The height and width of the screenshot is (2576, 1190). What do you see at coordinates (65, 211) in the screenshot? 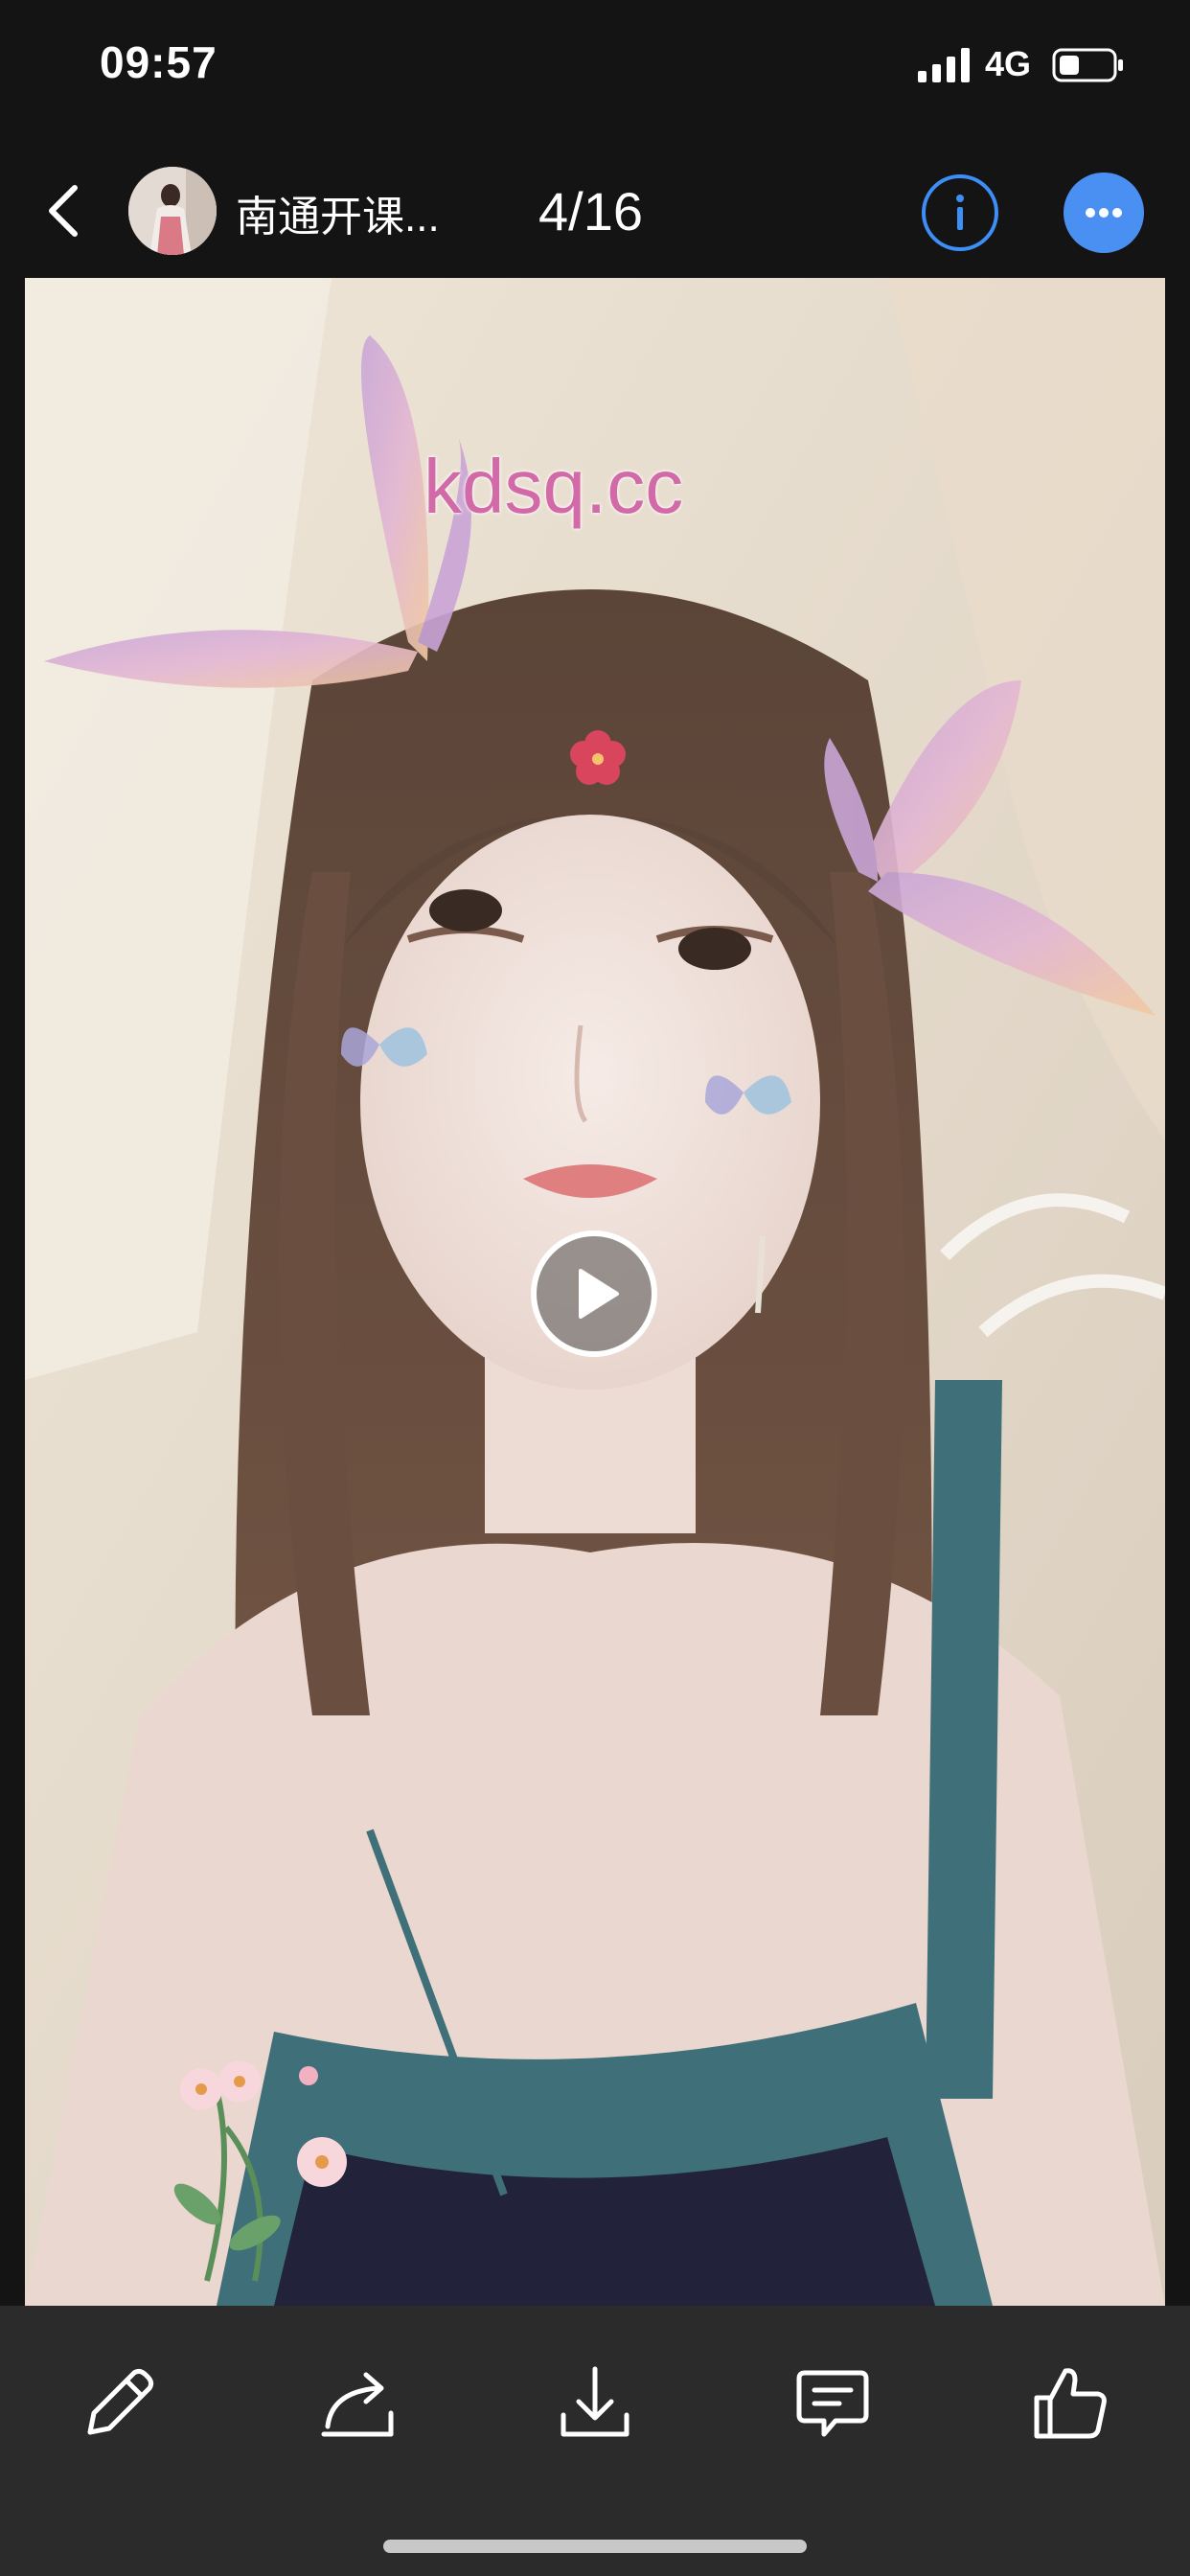
I see `chevron-left-icon` at bounding box center [65, 211].